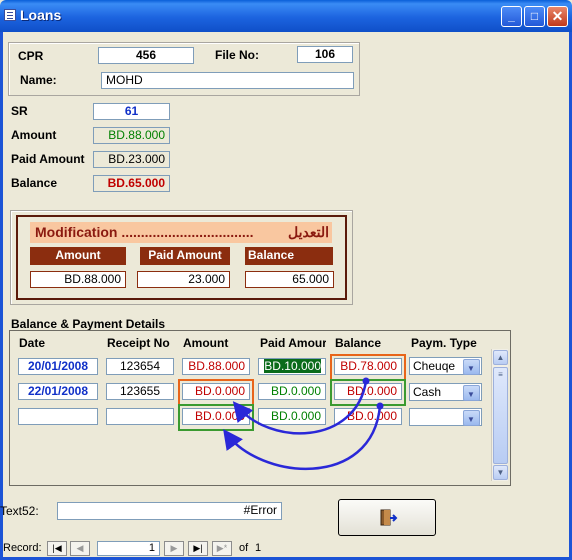  Describe the element at coordinates (128, 548) in the screenshot. I see `record-number-field: 1` at that location.